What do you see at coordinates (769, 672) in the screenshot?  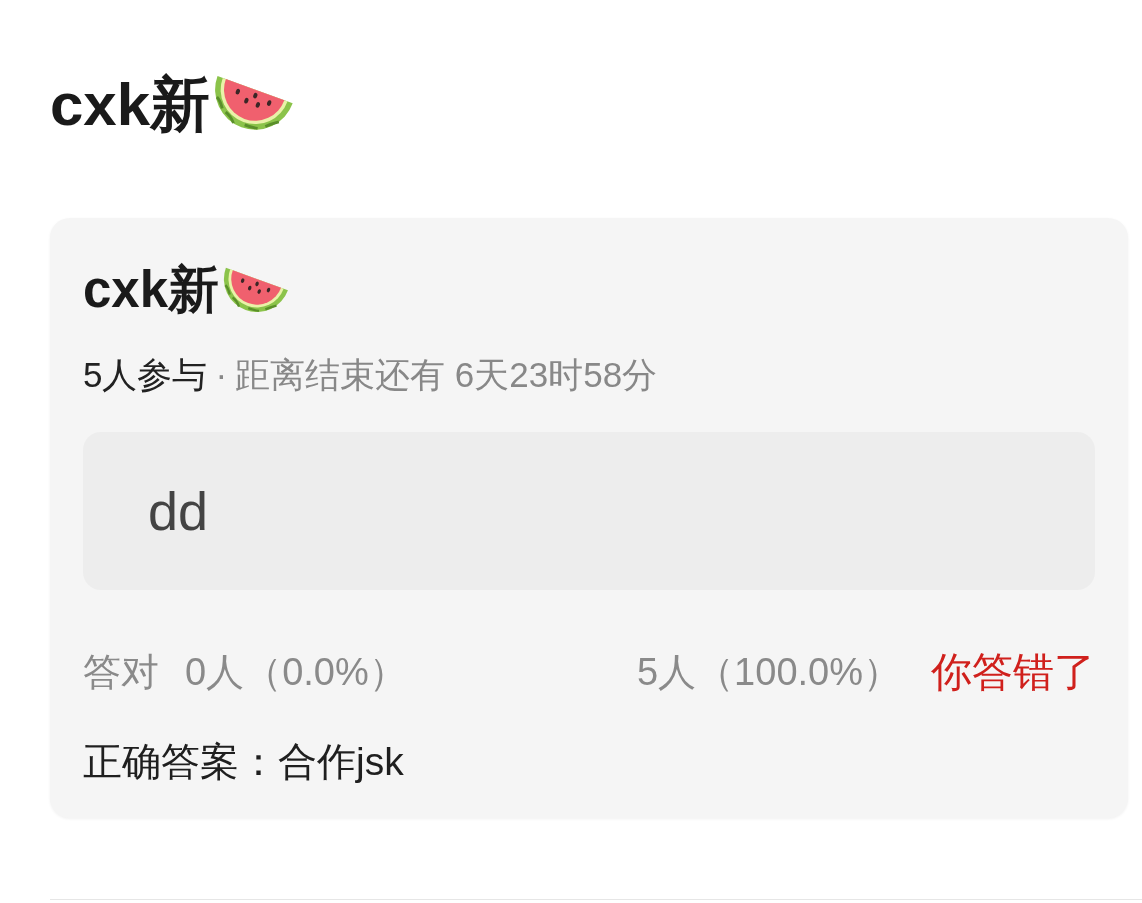 I see `wrong-count: 5人（100.0%）` at bounding box center [769, 672].